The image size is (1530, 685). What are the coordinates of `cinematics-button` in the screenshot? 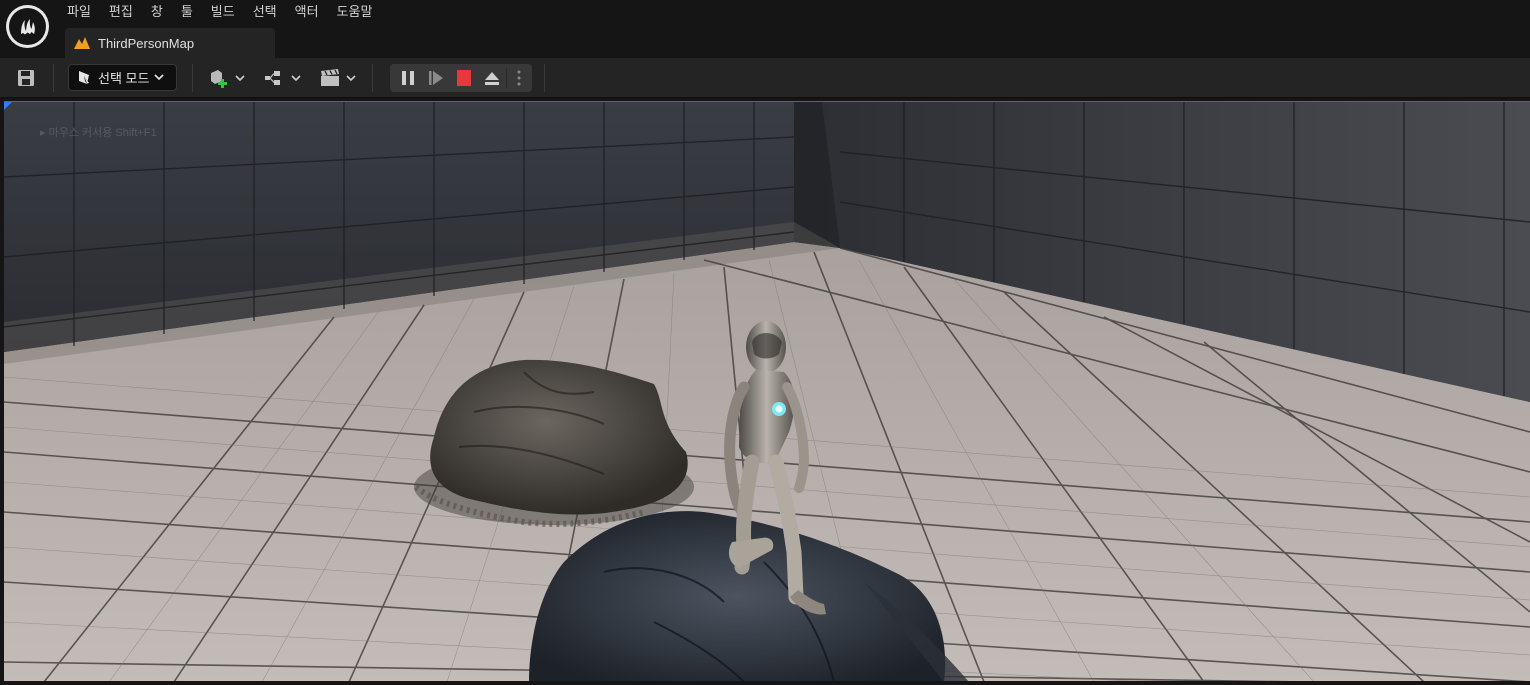 It's located at (337, 78).